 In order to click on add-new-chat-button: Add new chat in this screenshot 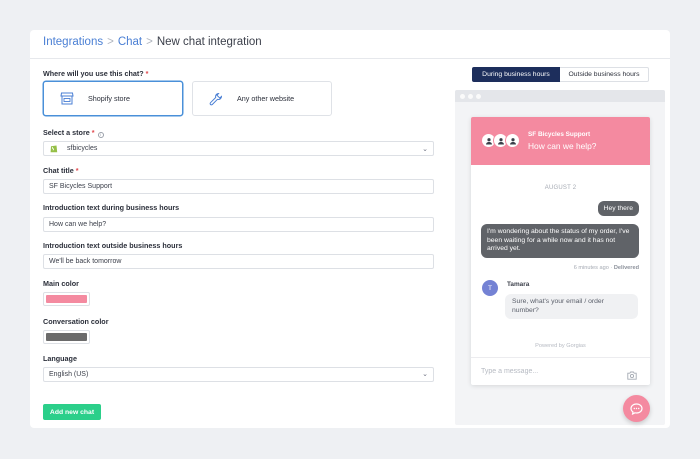, I will do `click(72, 412)`.